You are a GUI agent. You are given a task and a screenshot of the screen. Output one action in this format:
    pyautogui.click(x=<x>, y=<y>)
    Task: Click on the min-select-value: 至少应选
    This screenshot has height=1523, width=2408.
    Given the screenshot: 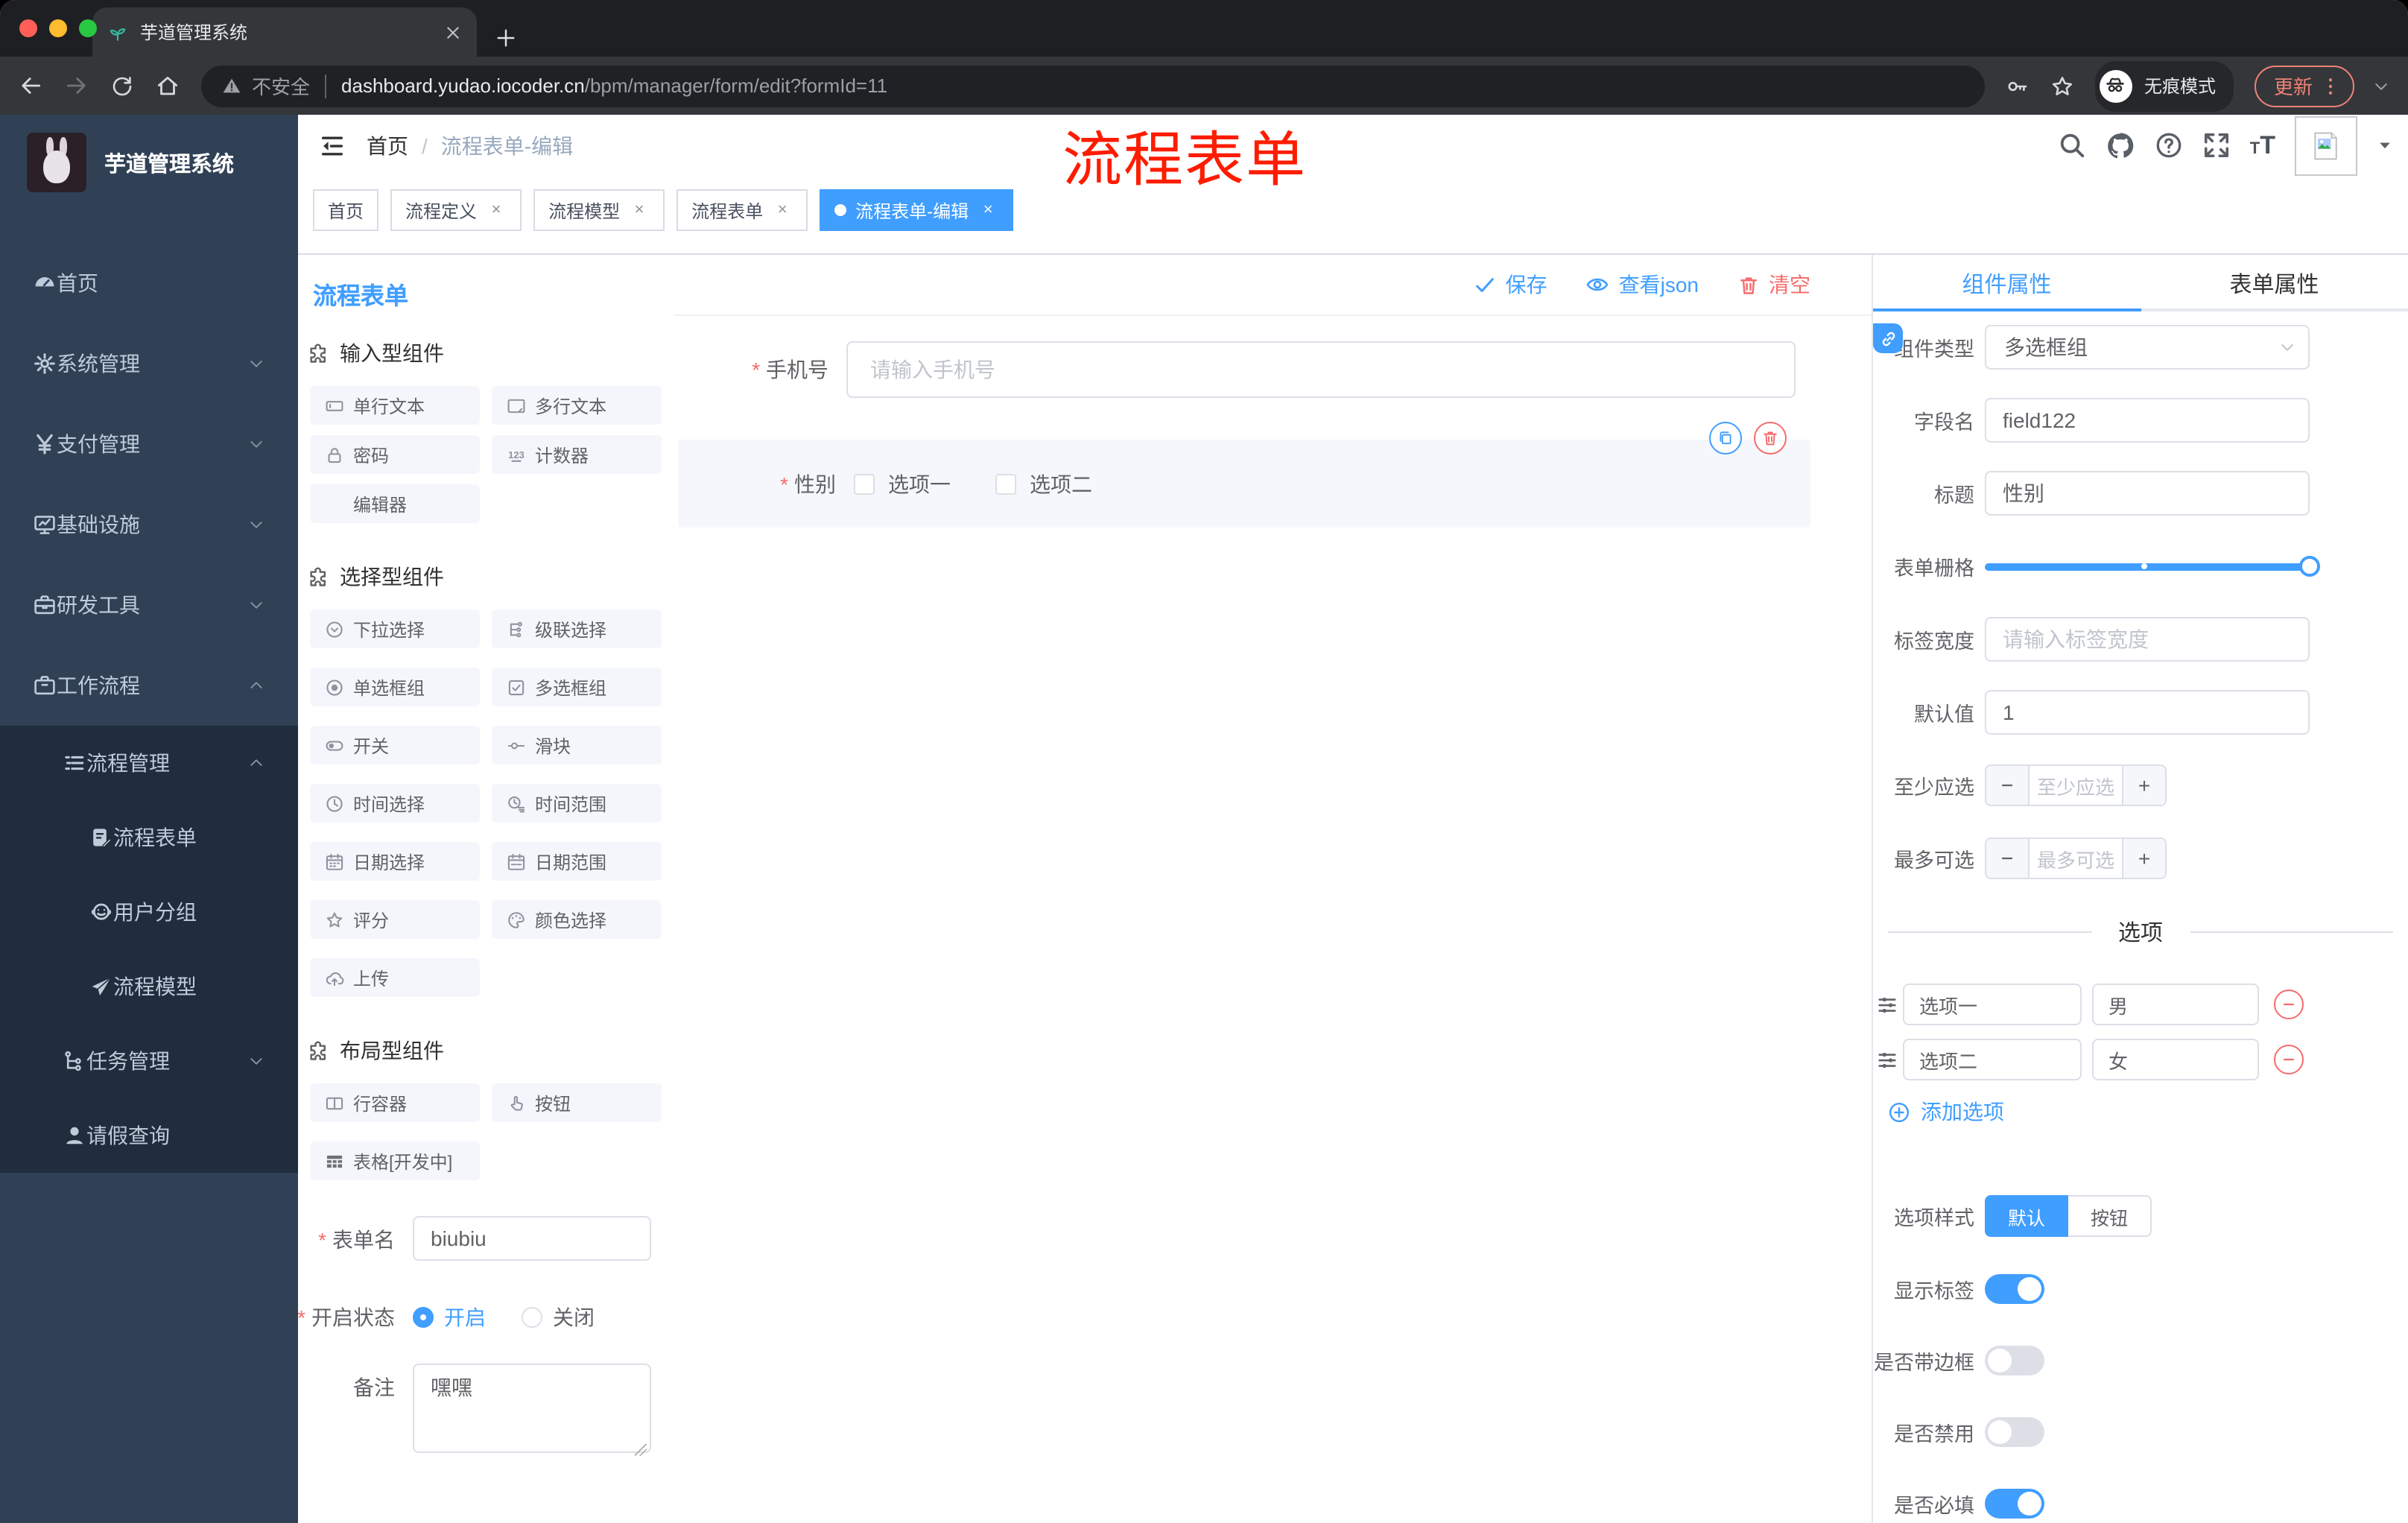 What is the action you would take?
    pyautogui.click(x=2076, y=785)
    